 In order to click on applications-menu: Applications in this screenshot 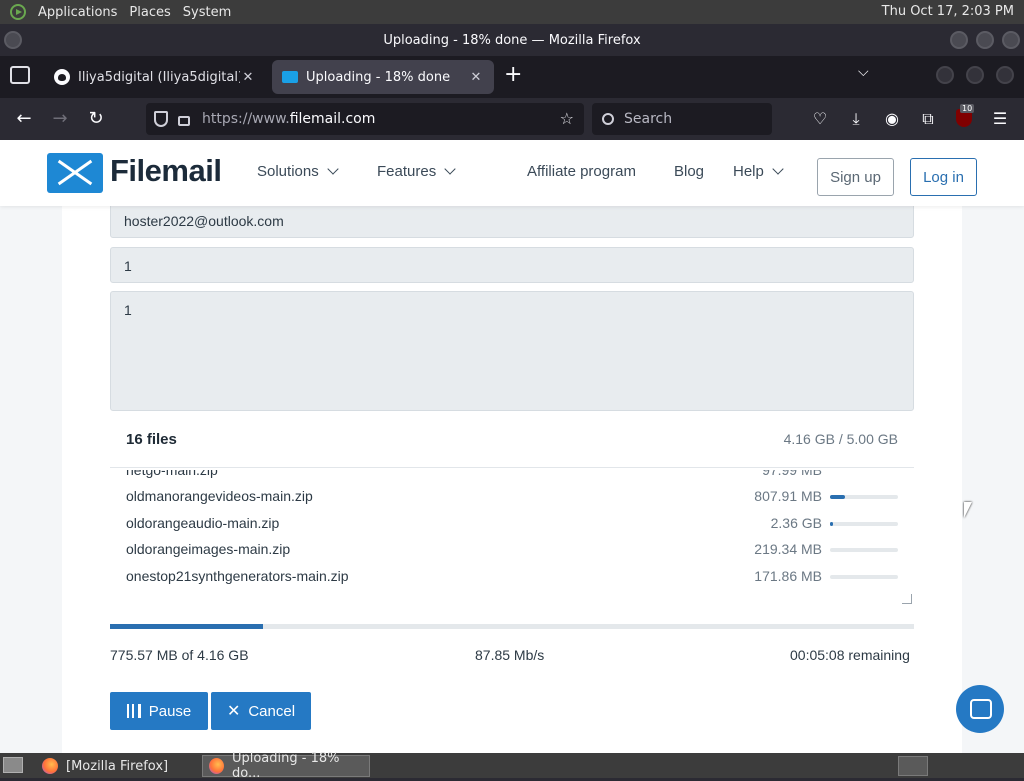, I will do `click(77, 12)`.